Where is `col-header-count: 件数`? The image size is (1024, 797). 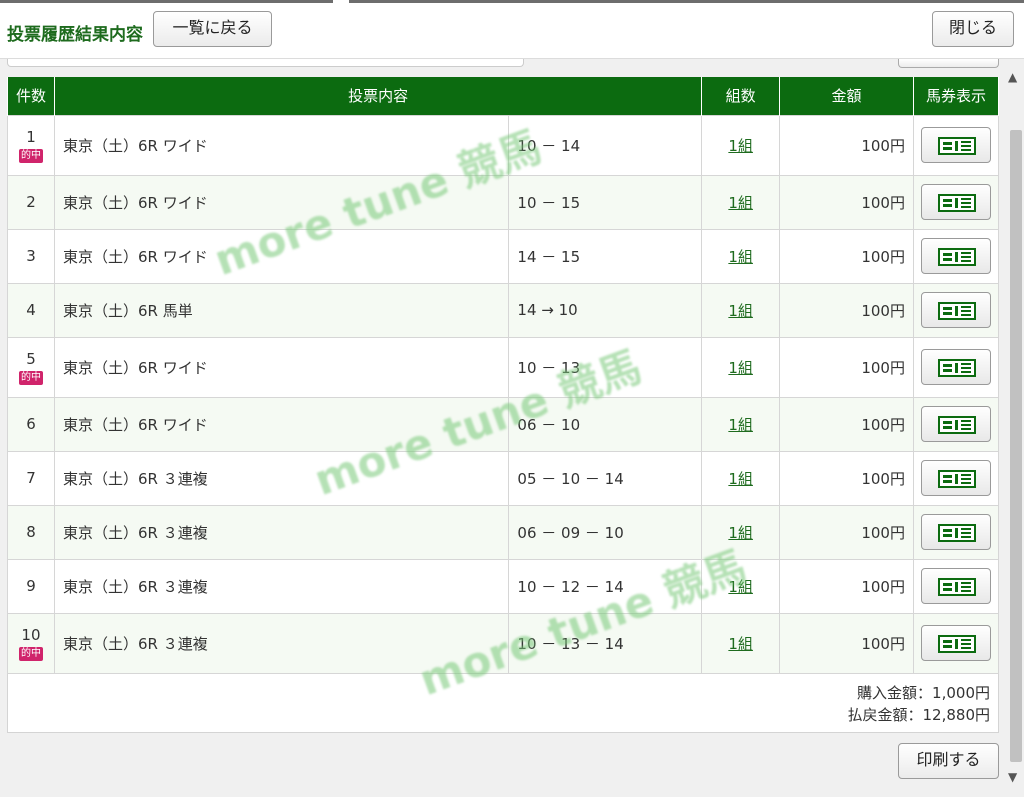 col-header-count: 件数 is located at coordinates (31, 96).